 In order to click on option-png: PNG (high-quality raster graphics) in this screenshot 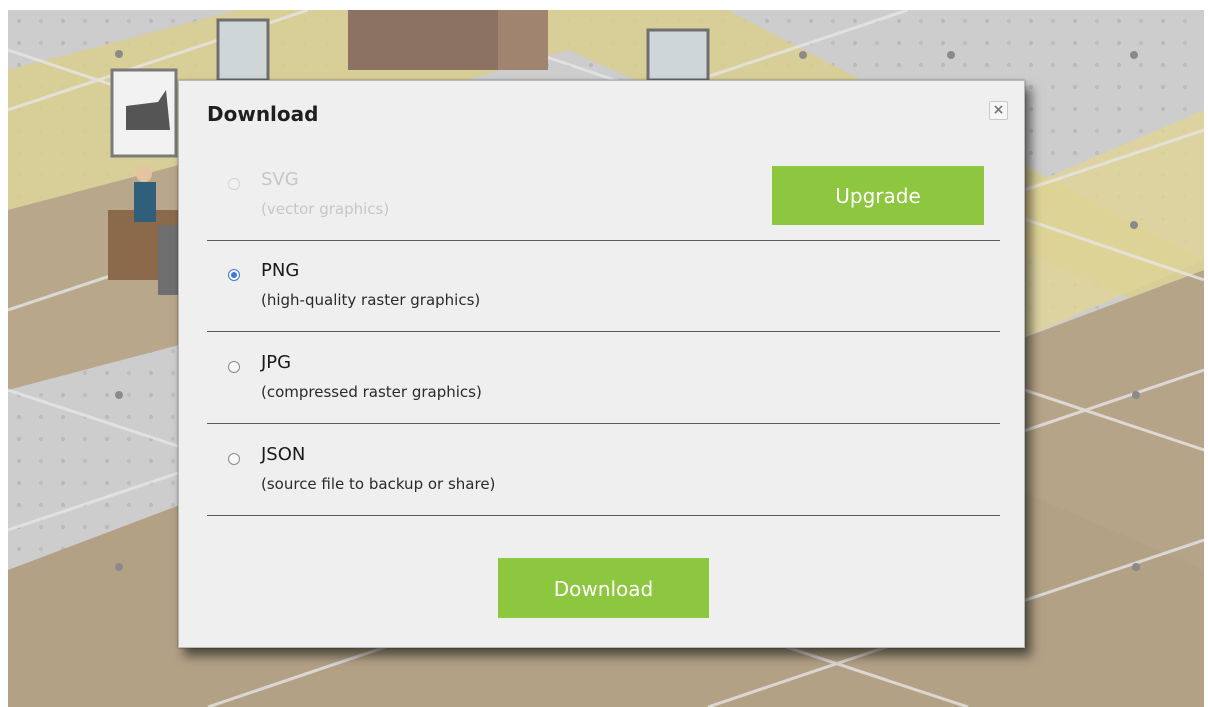, I will do `click(603, 288)`.